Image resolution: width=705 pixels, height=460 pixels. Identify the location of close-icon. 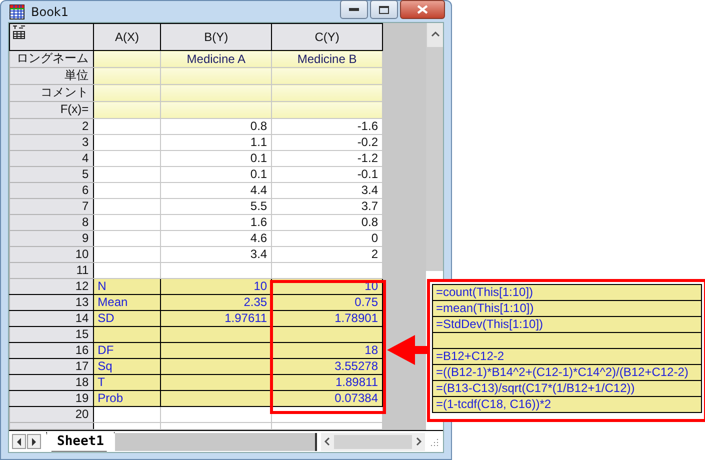
(422, 9).